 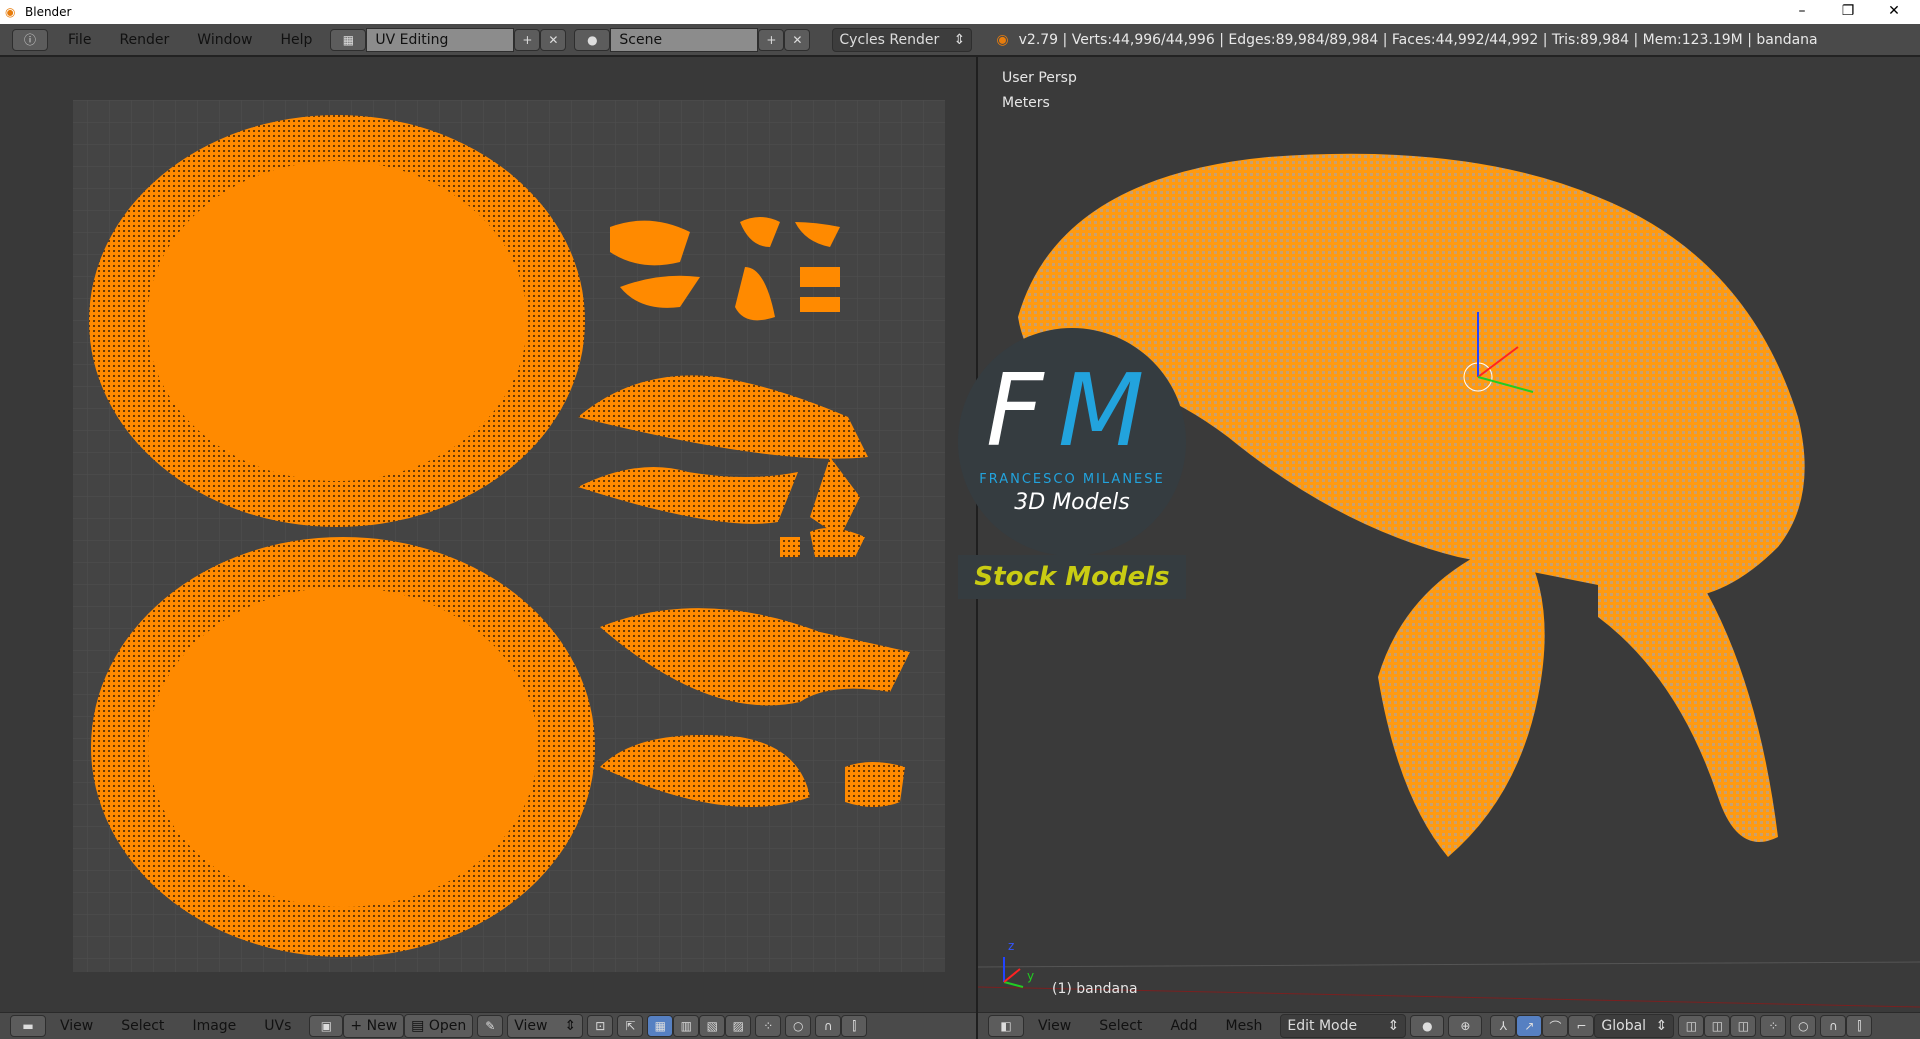 I want to click on view-name: User Persp, so click(x=1039, y=78).